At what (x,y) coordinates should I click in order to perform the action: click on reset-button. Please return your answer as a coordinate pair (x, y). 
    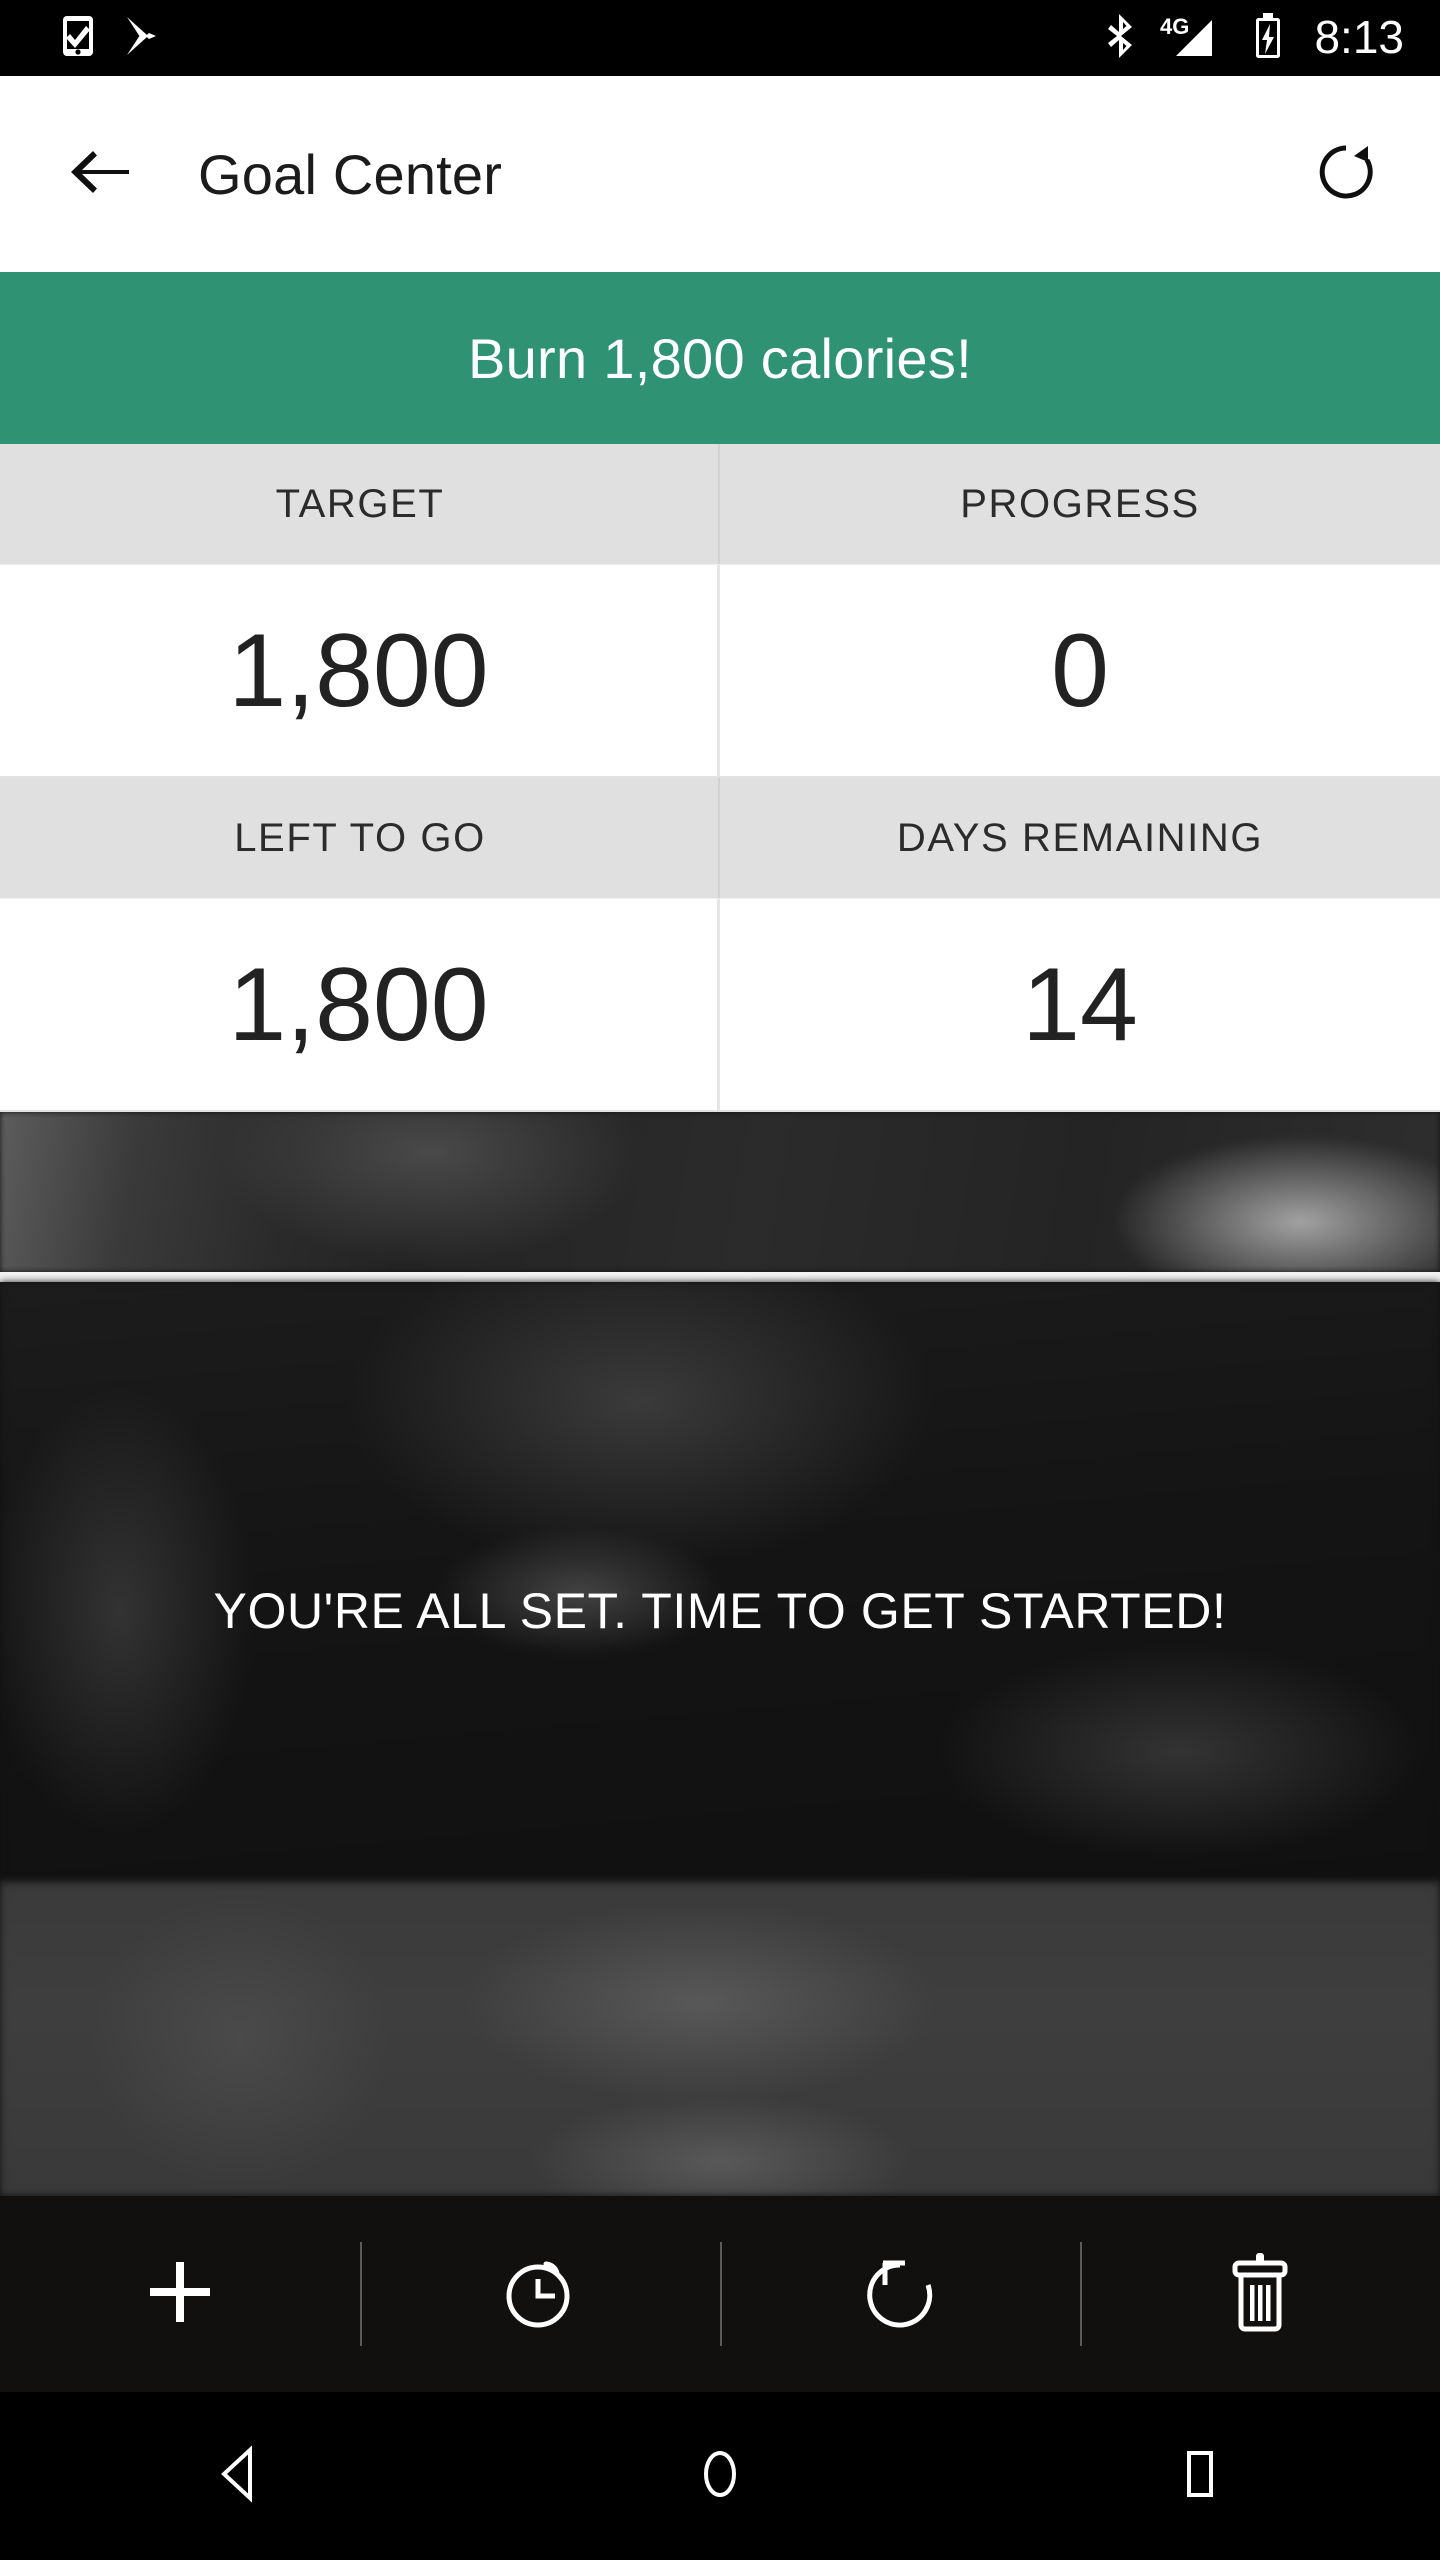
    Looking at the image, I should click on (900, 2294).